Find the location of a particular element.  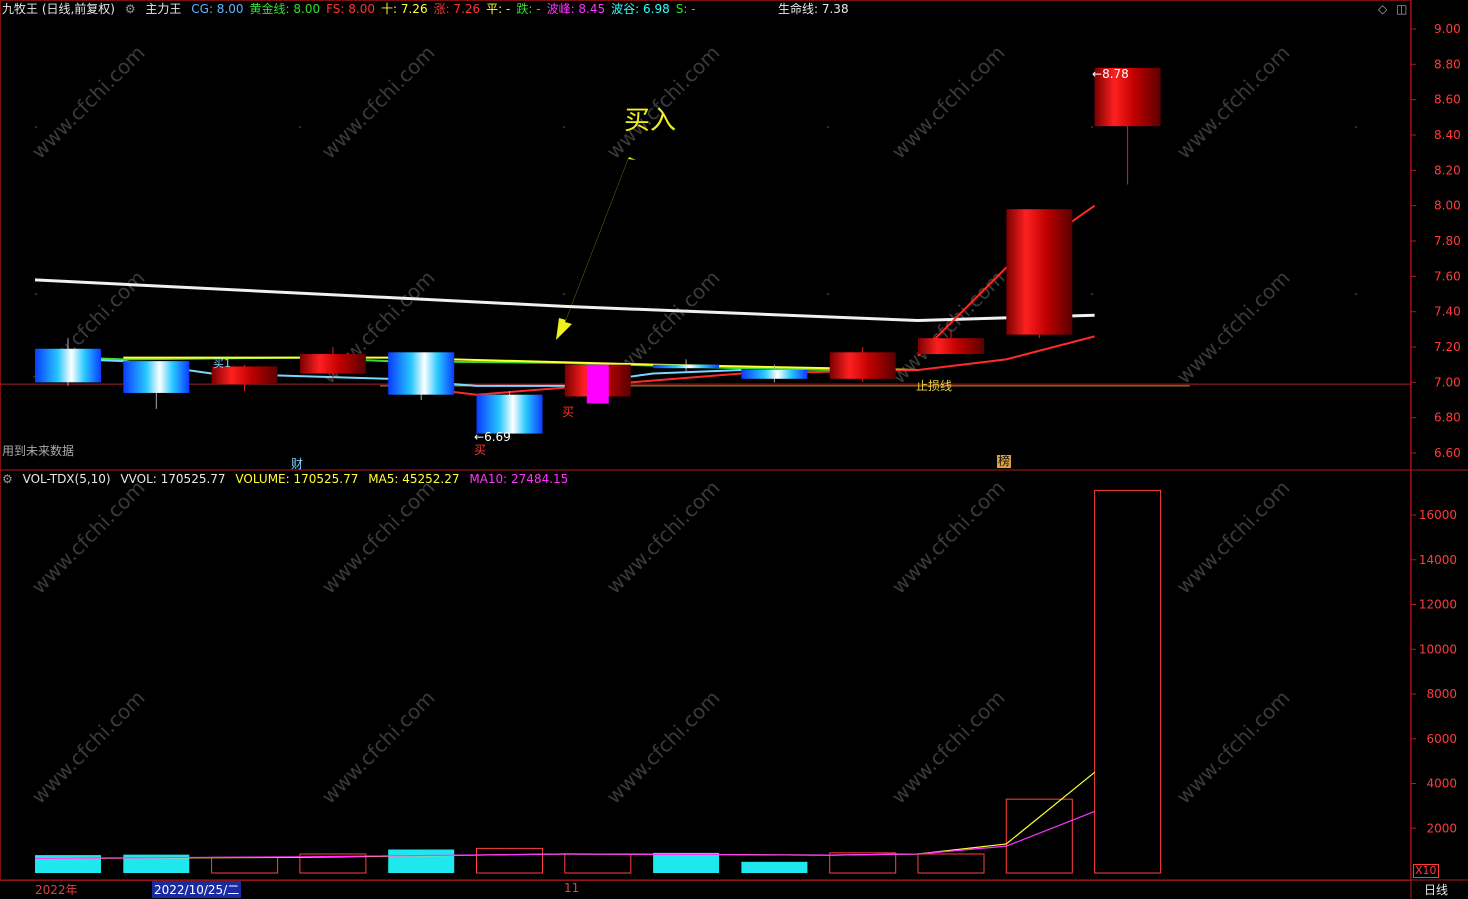

volume-ma-lines is located at coordinates (564, 815).